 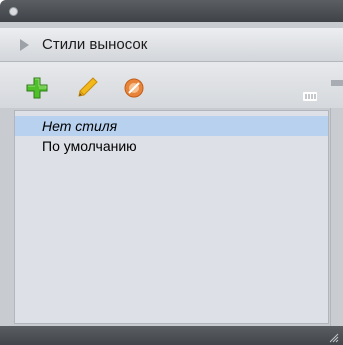 What do you see at coordinates (95, 44) in the screenshot?
I see `panel-title: Стили выносок` at bounding box center [95, 44].